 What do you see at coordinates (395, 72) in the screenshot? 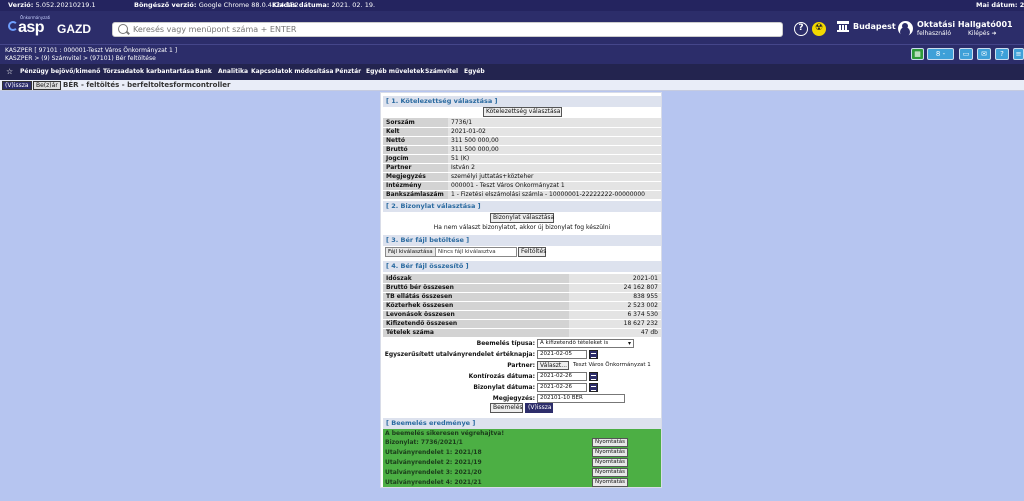
I see `menu-egyeb-muveletek: Egyéb műveletek` at bounding box center [395, 72].